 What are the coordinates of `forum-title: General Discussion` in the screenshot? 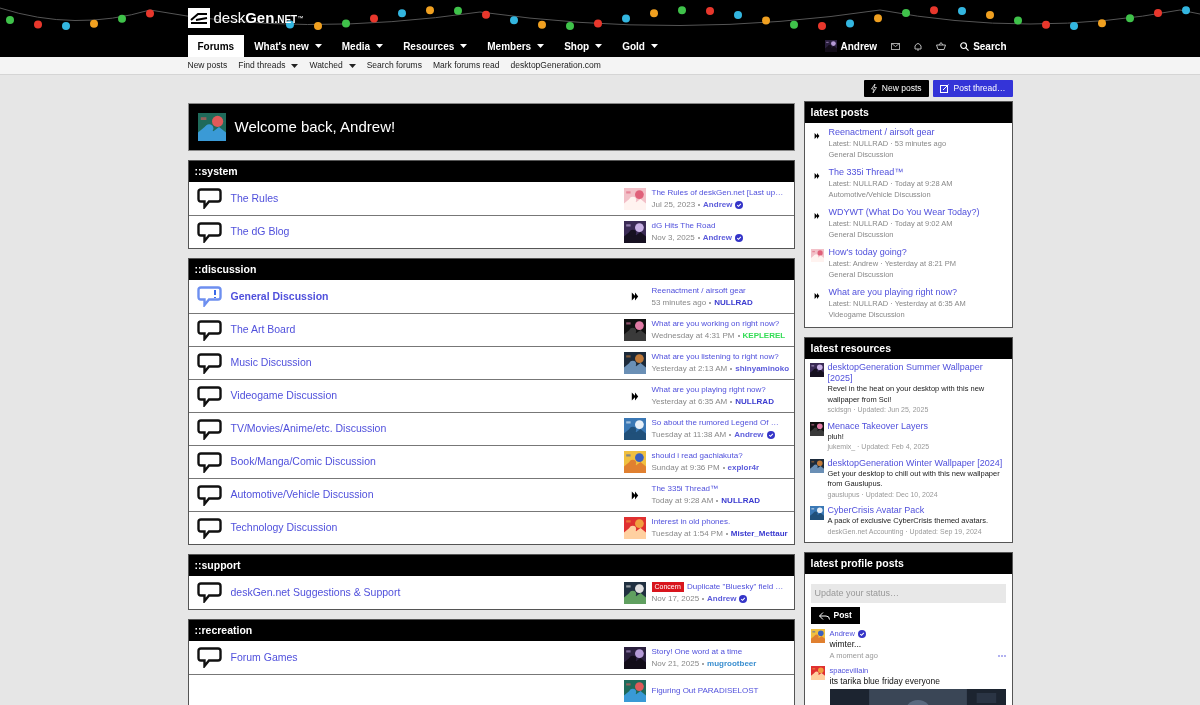 It's located at (279, 296).